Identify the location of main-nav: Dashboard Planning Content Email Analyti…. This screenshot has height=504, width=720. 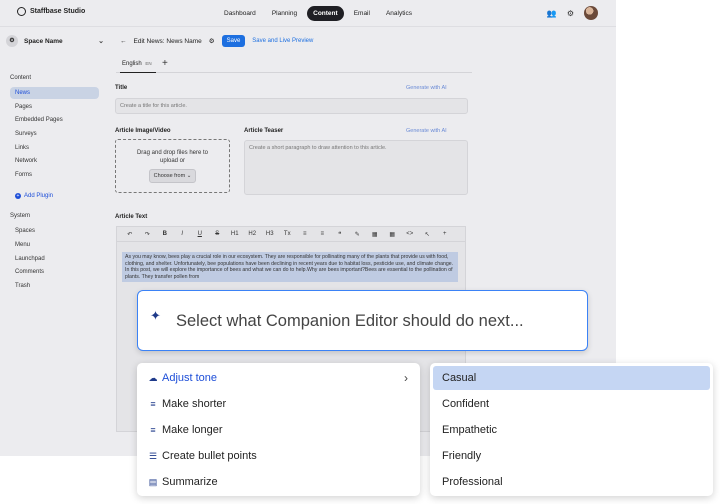
(318, 13).